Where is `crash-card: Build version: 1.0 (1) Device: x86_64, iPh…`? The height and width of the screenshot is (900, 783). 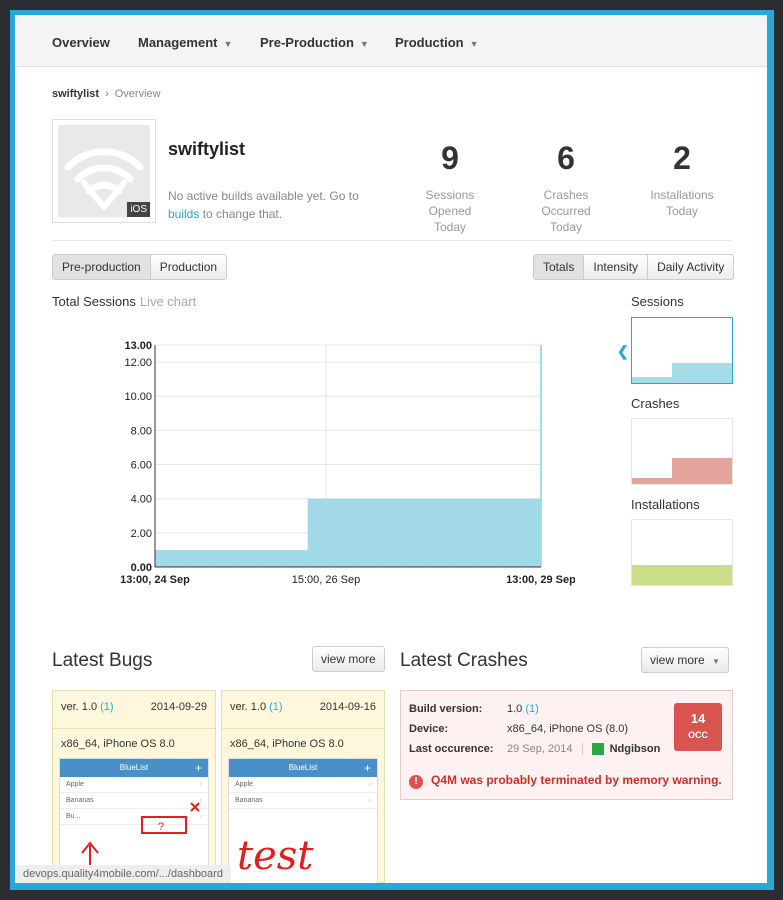 crash-card: Build version: 1.0 (1) Device: x86_64, iPh… is located at coordinates (566, 745).